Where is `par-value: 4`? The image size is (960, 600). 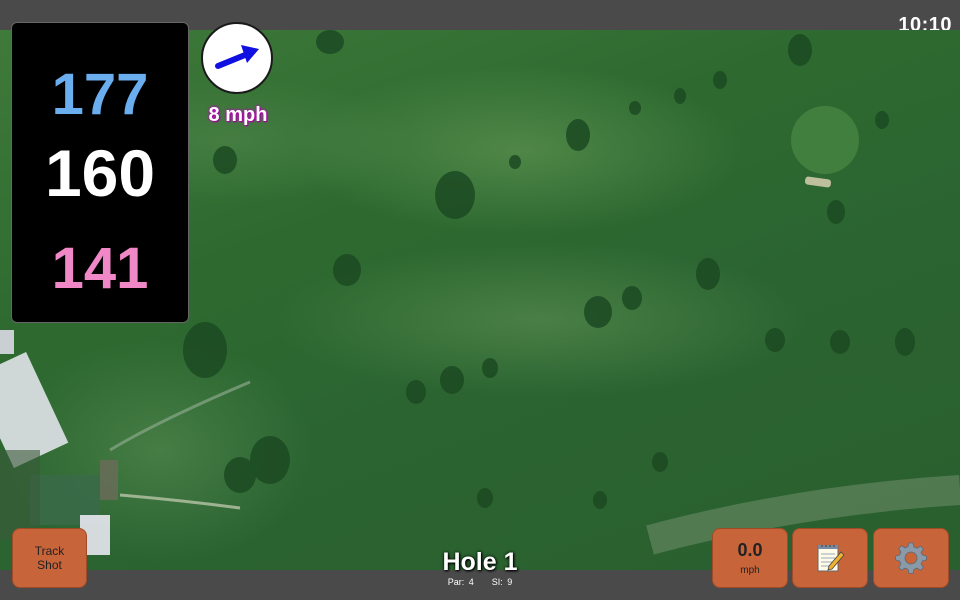 par-value: 4 is located at coordinates (471, 582).